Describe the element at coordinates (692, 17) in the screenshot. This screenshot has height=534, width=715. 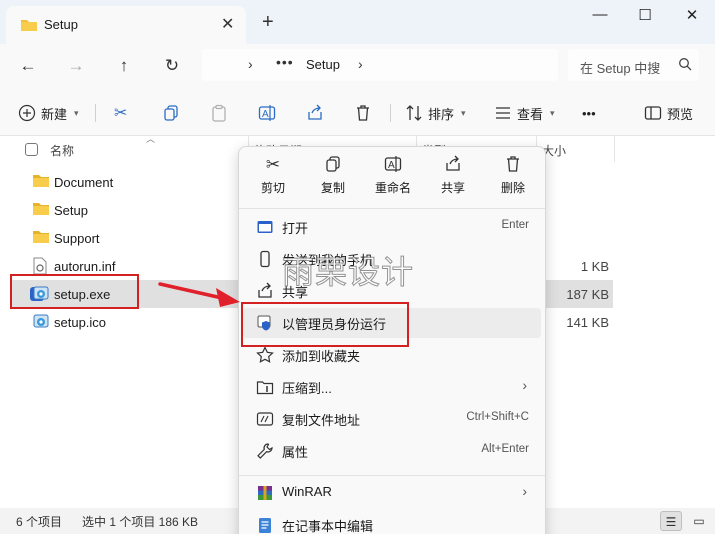
I see `close-window-button: ✕` at that location.